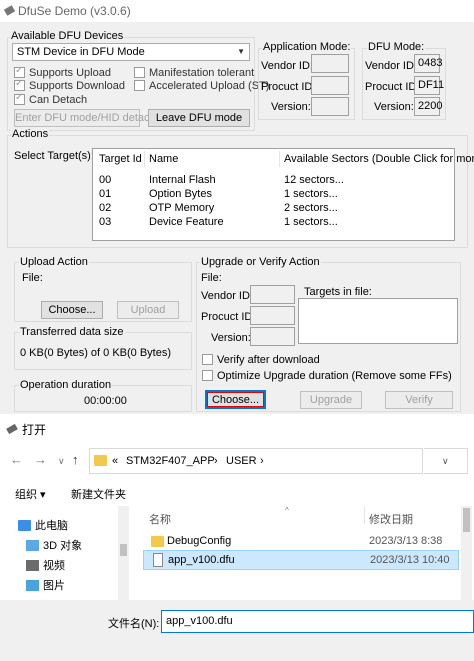  What do you see at coordinates (227, 296) in the screenshot?
I see `upgrade-vendor-label: Vendor ID:` at bounding box center [227, 296].